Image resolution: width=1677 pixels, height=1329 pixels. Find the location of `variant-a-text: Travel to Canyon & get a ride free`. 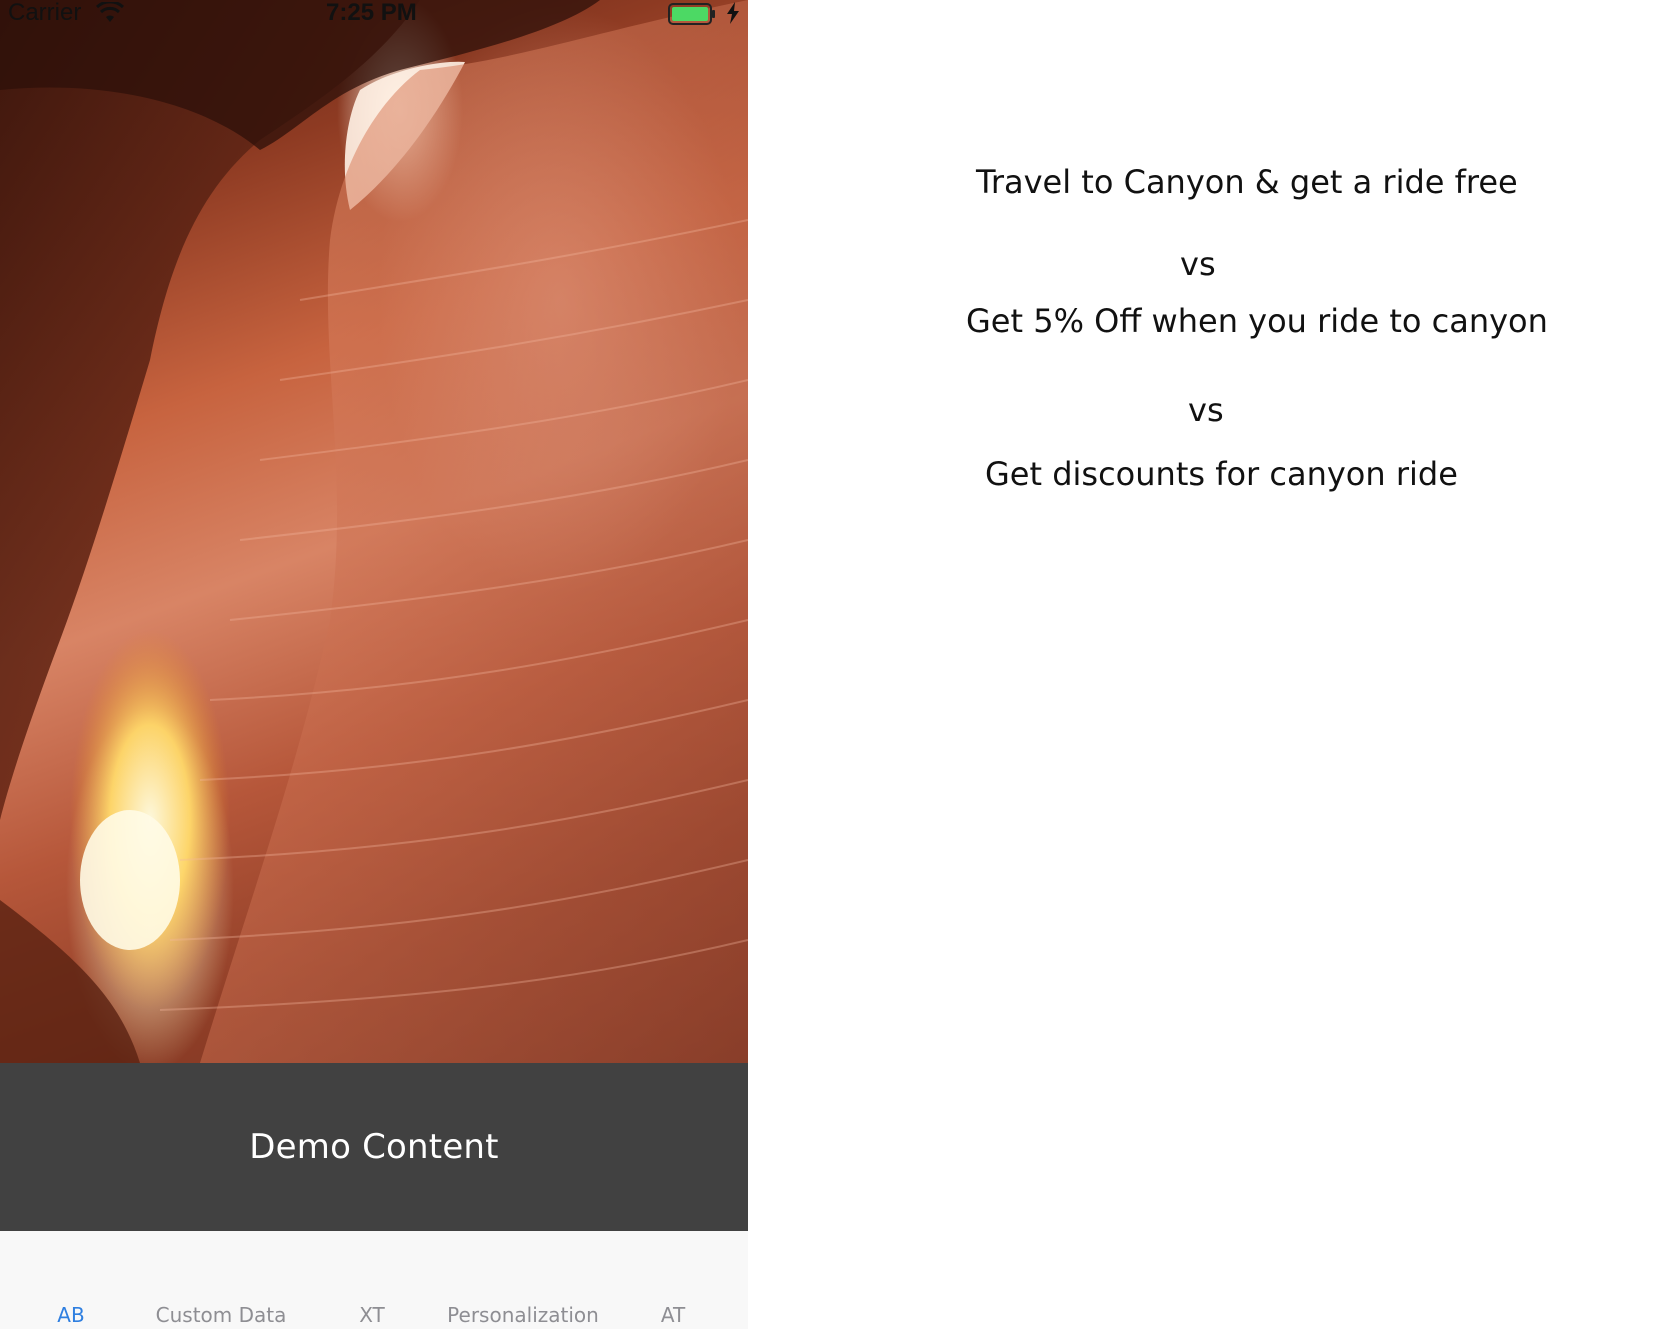

variant-a-text: Travel to Canyon & get a ride free is located at coordinates (1247, 182).